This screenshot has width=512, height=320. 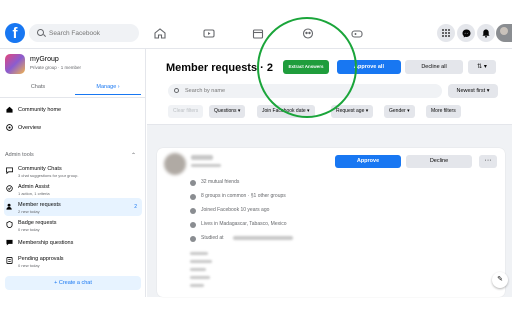 I want to click on admin-tools-heading: Admin tools, so click(x=19, y=155).